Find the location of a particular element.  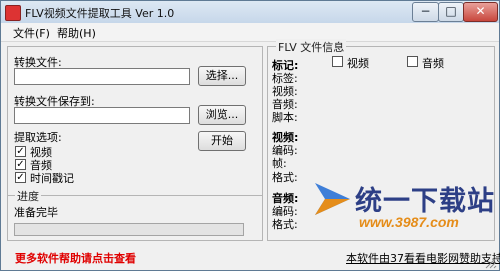

menu-file: 文件(F) is located at coordinates (31, 33).